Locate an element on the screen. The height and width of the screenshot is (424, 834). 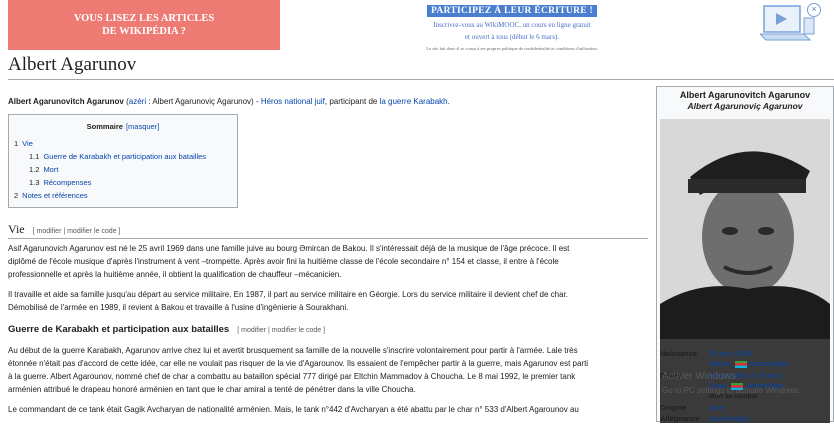
intro-text-4: . is located at coordinates (448, 101).